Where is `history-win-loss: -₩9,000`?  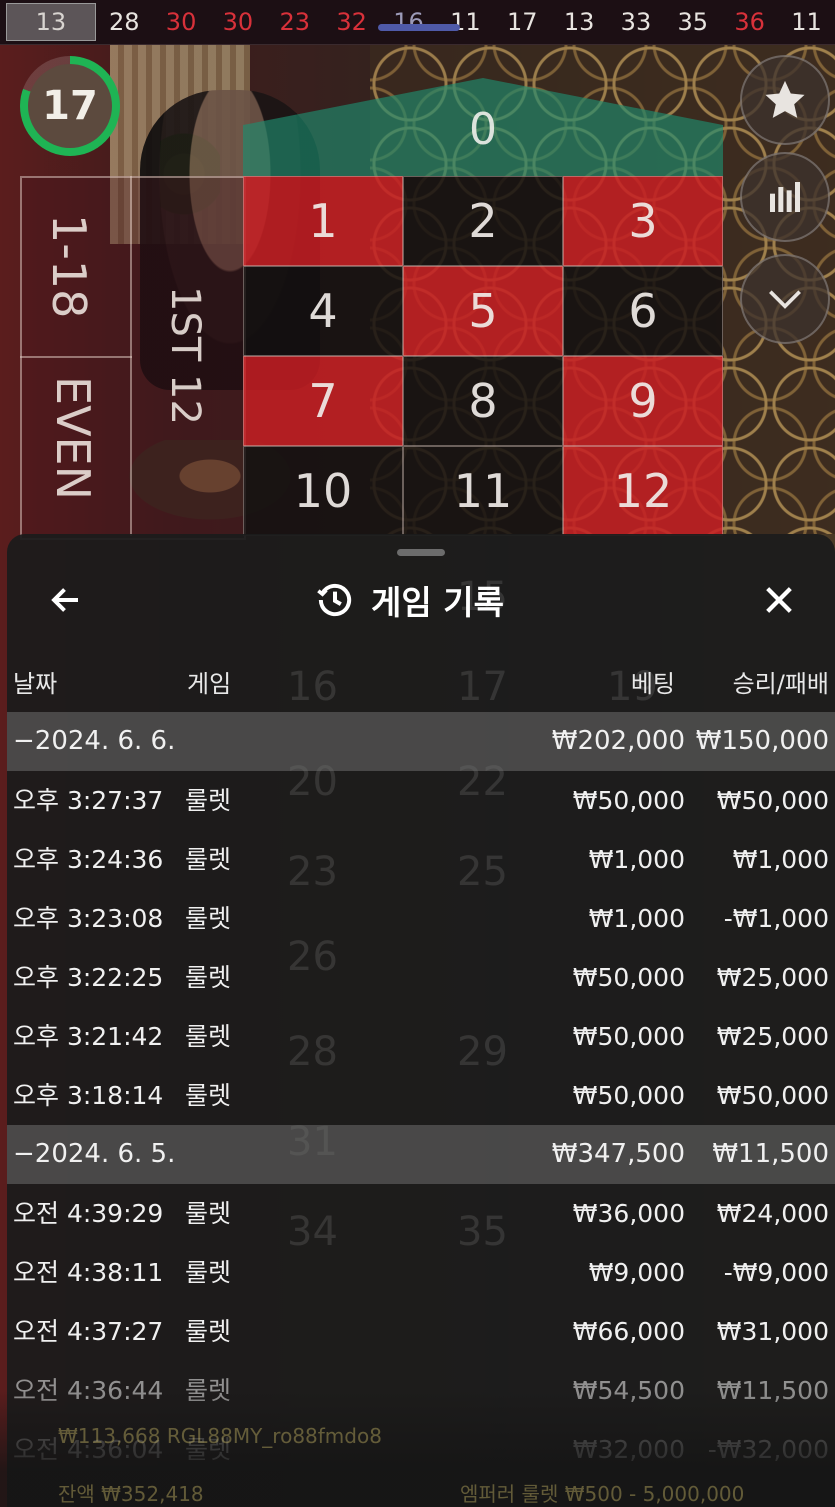
history-win-loss: -₩9,000 is located at coordinates (776, 1272).